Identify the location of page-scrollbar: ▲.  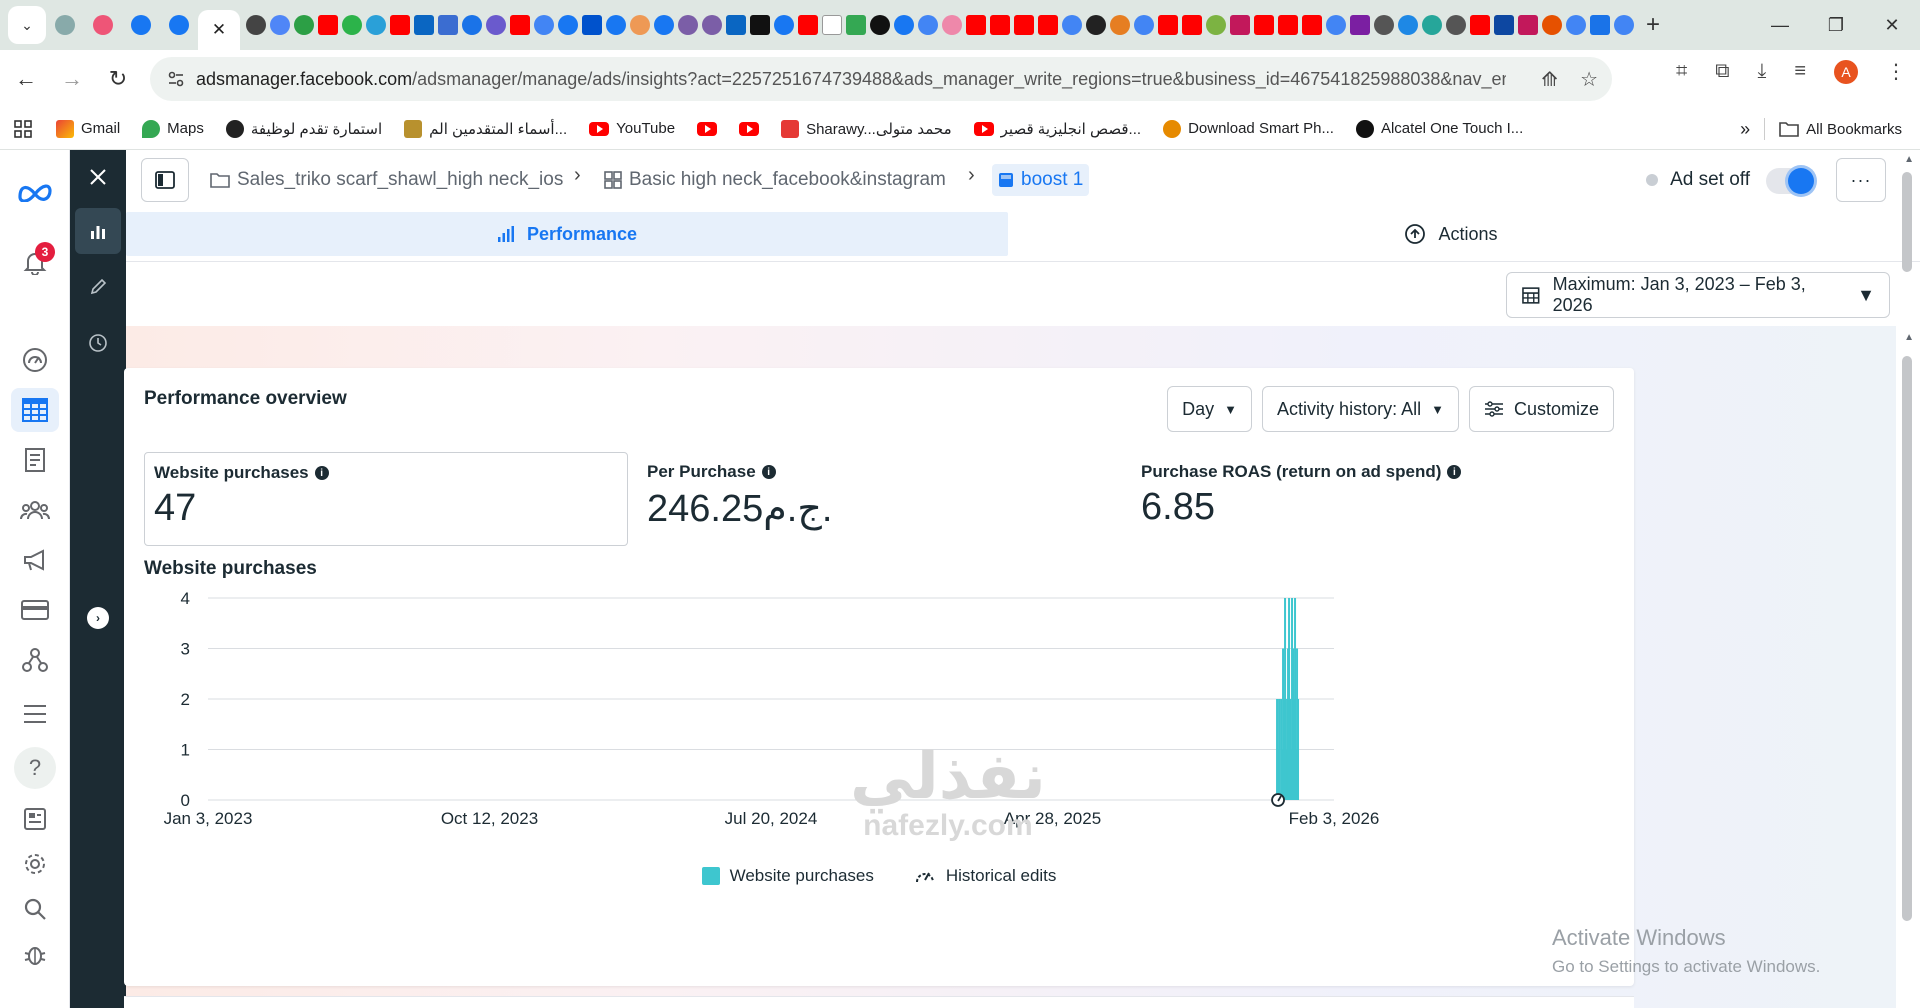
(1908, 579).